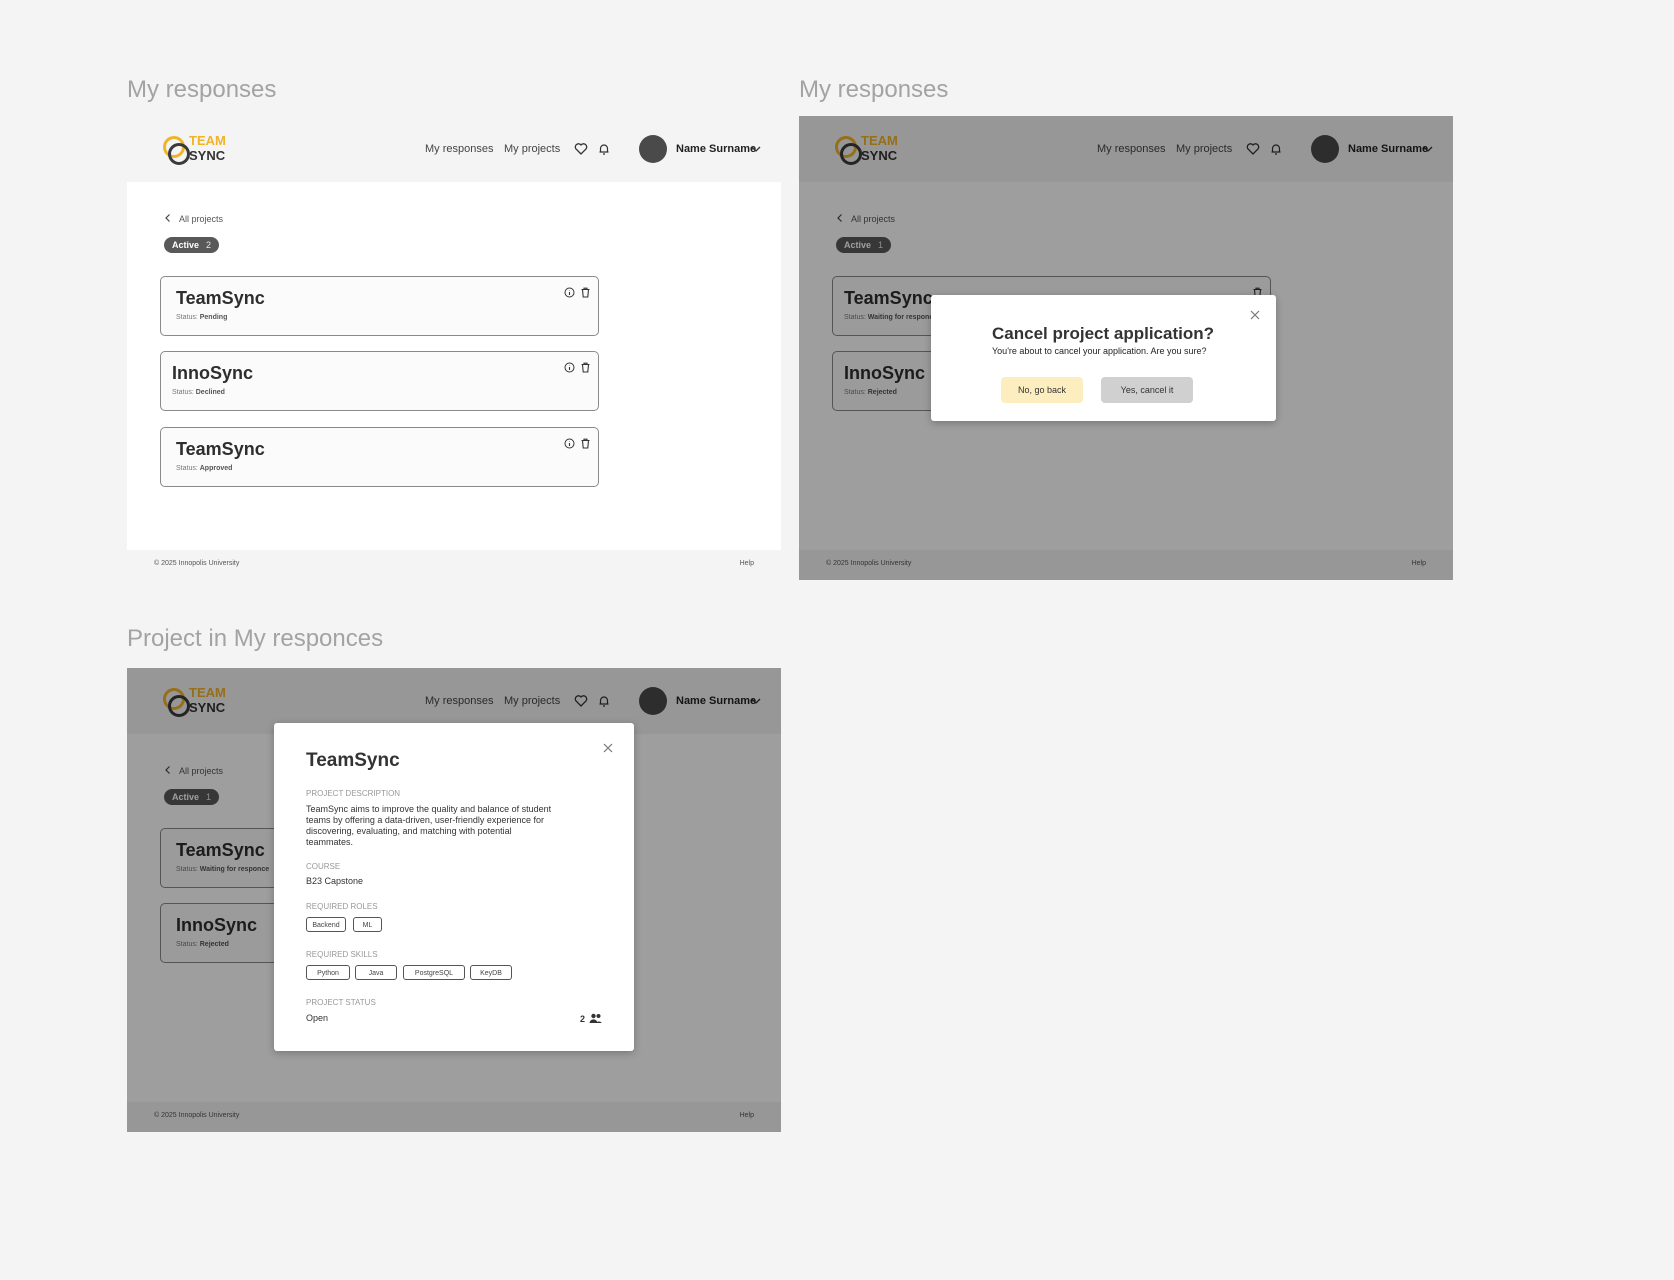 This screenshot has width=1674, height=1280. Describe the element at coordinates (532, 149) in the screenshot. I see `nav-my-projects: My projects` at that location.